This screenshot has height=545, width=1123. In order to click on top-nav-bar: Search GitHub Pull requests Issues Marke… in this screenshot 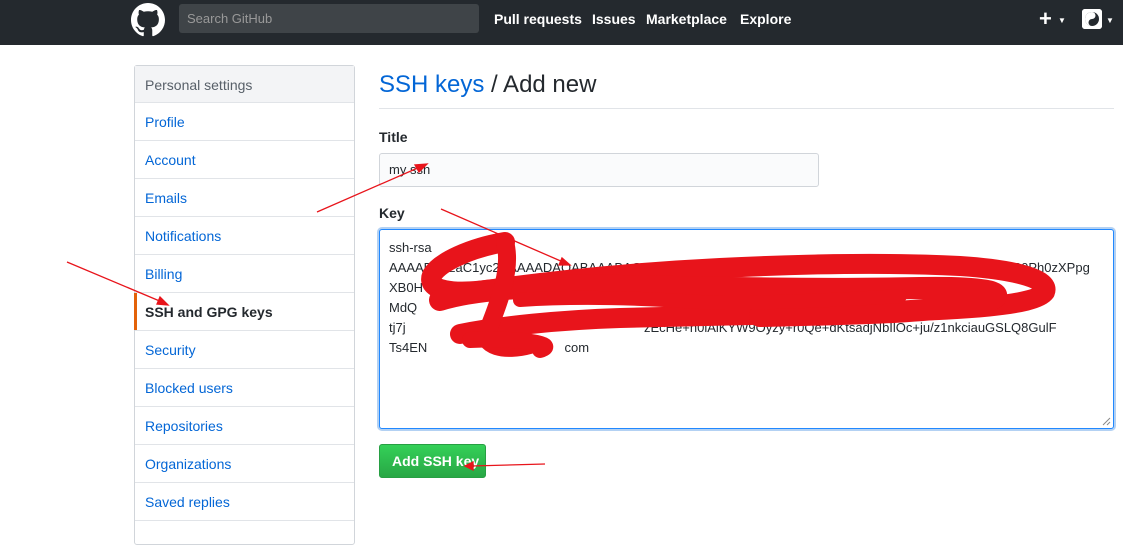, I will do `click(561, 22)`.